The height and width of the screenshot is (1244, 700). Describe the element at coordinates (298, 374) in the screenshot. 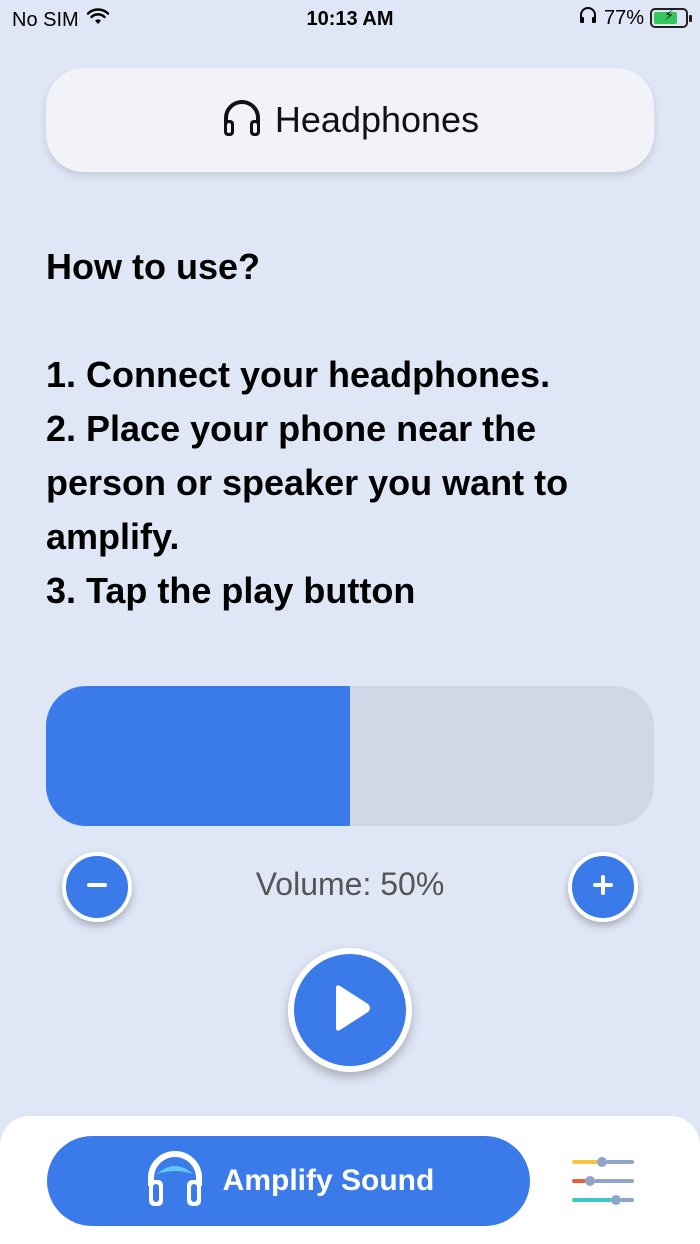

I see `instruction-step-1: 1. Connect your headphones.` at that location.